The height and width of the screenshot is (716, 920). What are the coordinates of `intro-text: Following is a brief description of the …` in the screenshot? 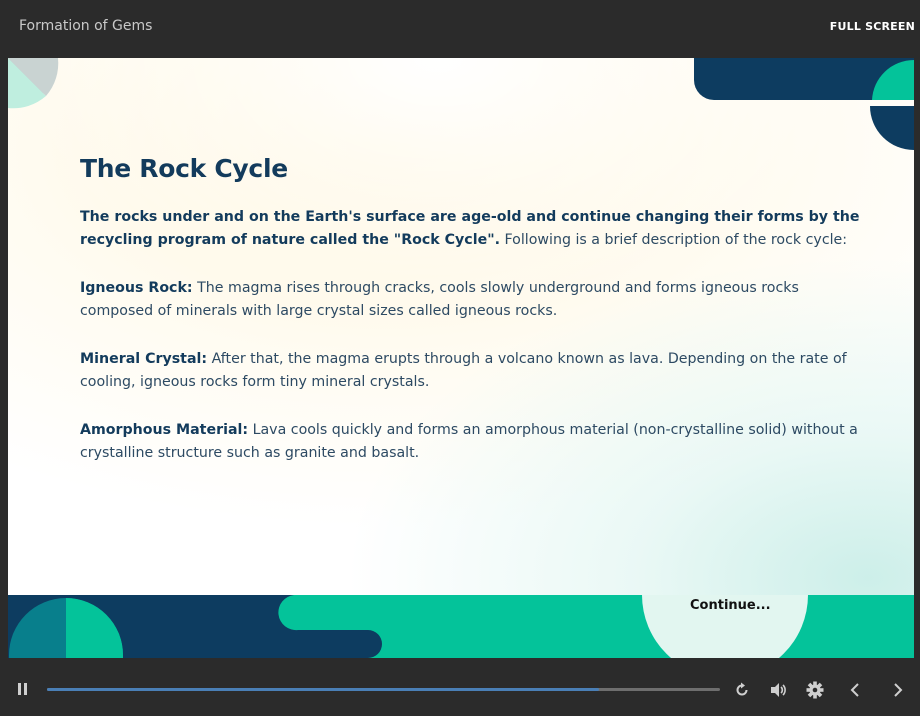 It's located at (674, 240).